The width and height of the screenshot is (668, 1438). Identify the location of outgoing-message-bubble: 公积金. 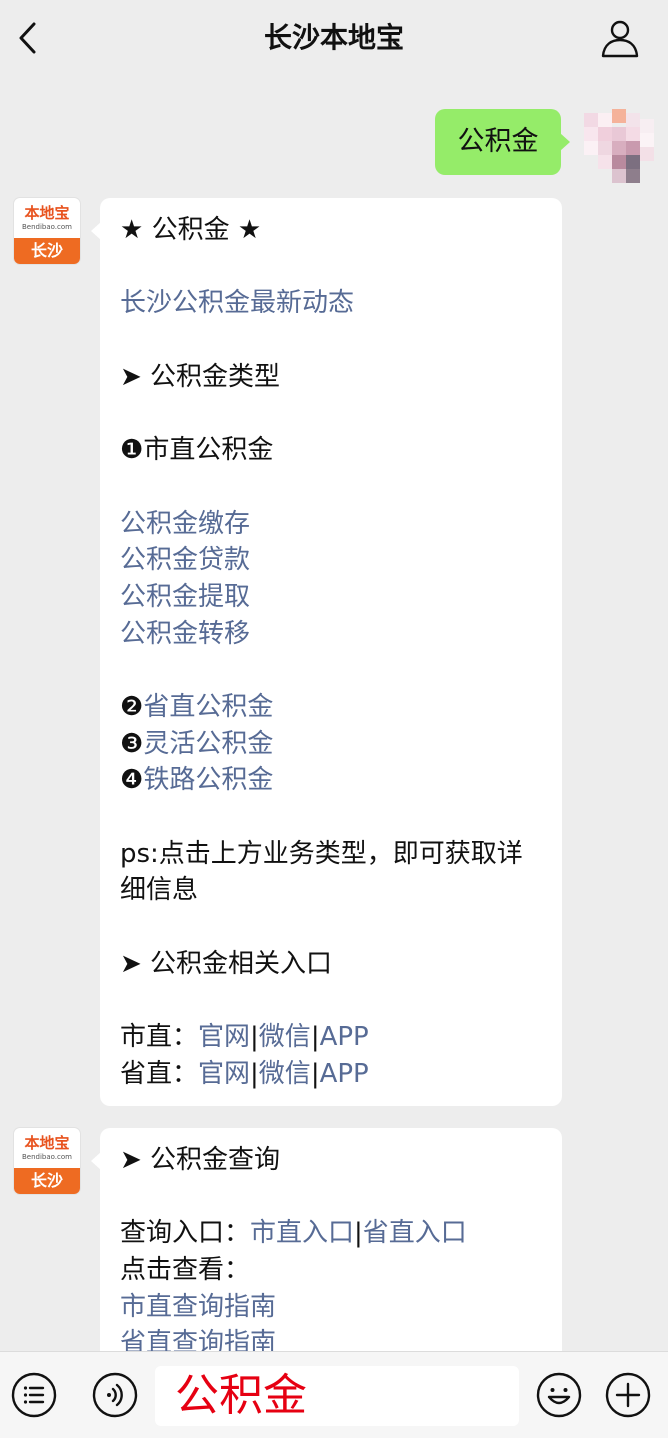
(502, 142).